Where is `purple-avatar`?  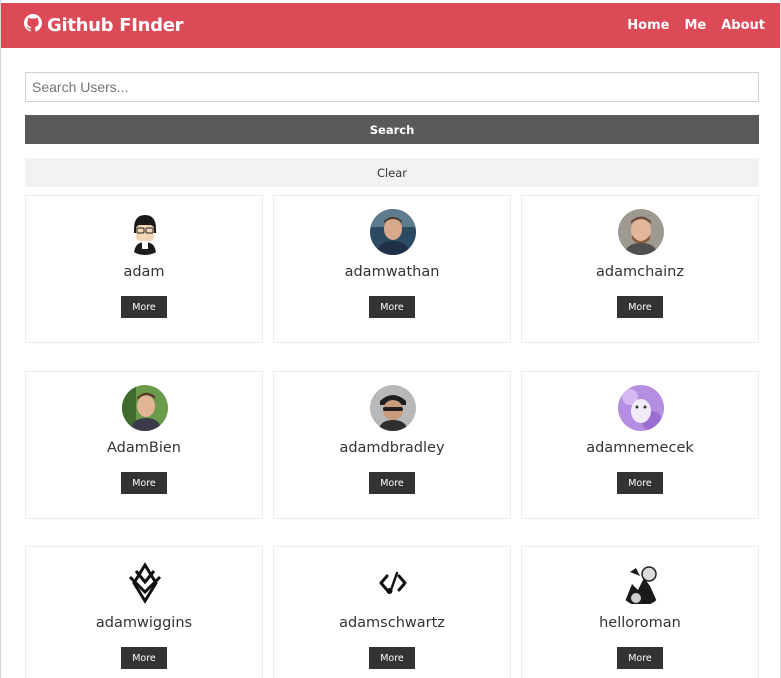 purple-avatar is located at coordinates (641, 408).